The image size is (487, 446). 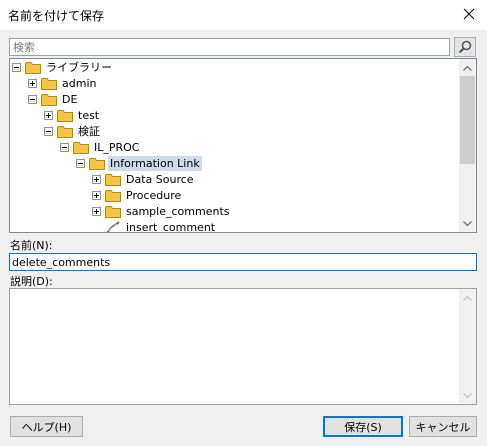 I want to click on tree-item-label: ライブラリー, so click(x=79, y=67).